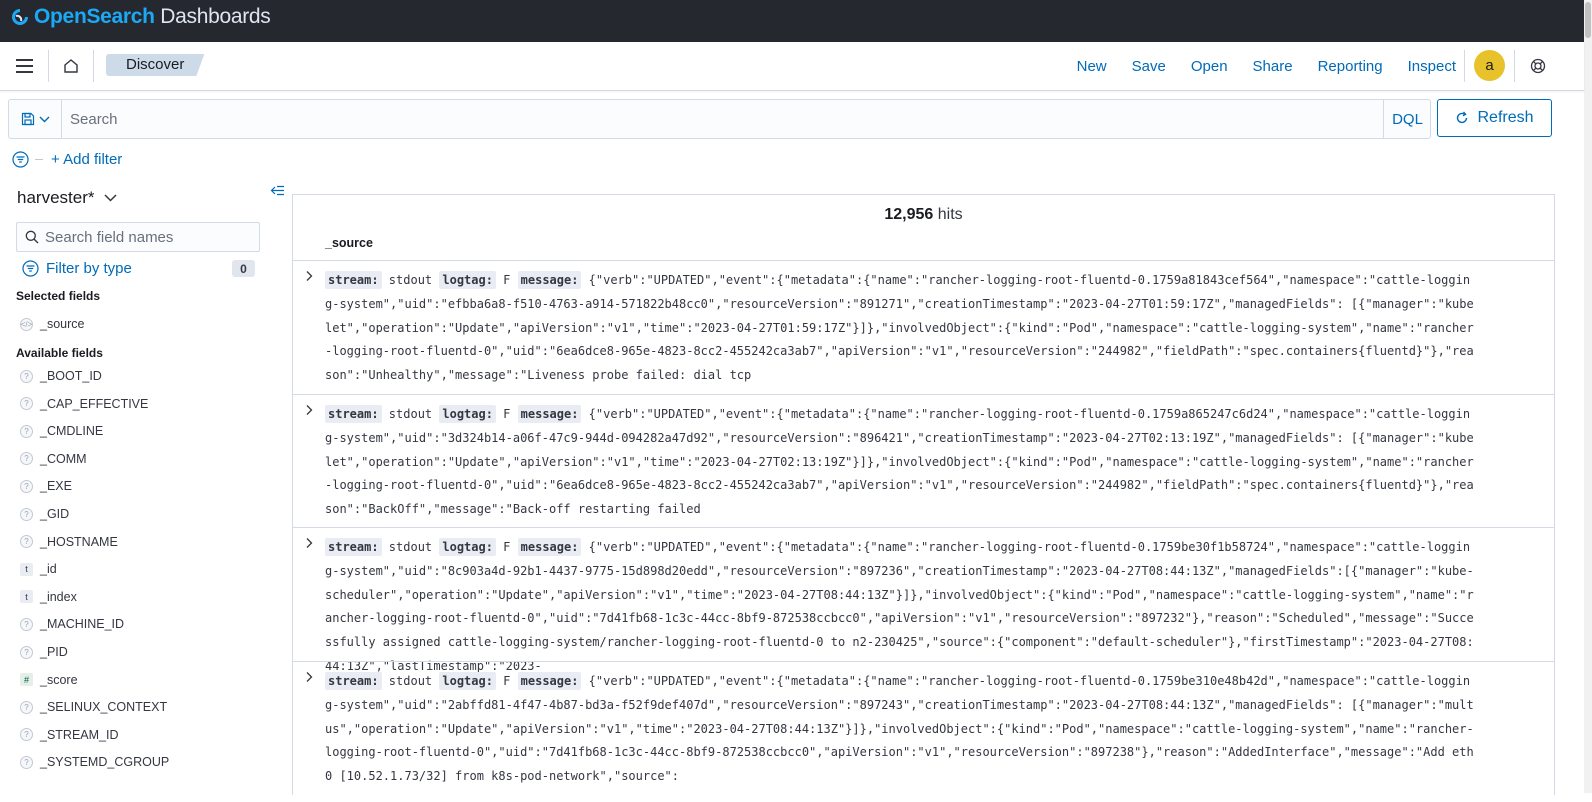 The height and width of the screenshot is (802, 1592). Describe the element at coordinates (55, 514) in the screenshot. I see `field-name: _GID` at that location.